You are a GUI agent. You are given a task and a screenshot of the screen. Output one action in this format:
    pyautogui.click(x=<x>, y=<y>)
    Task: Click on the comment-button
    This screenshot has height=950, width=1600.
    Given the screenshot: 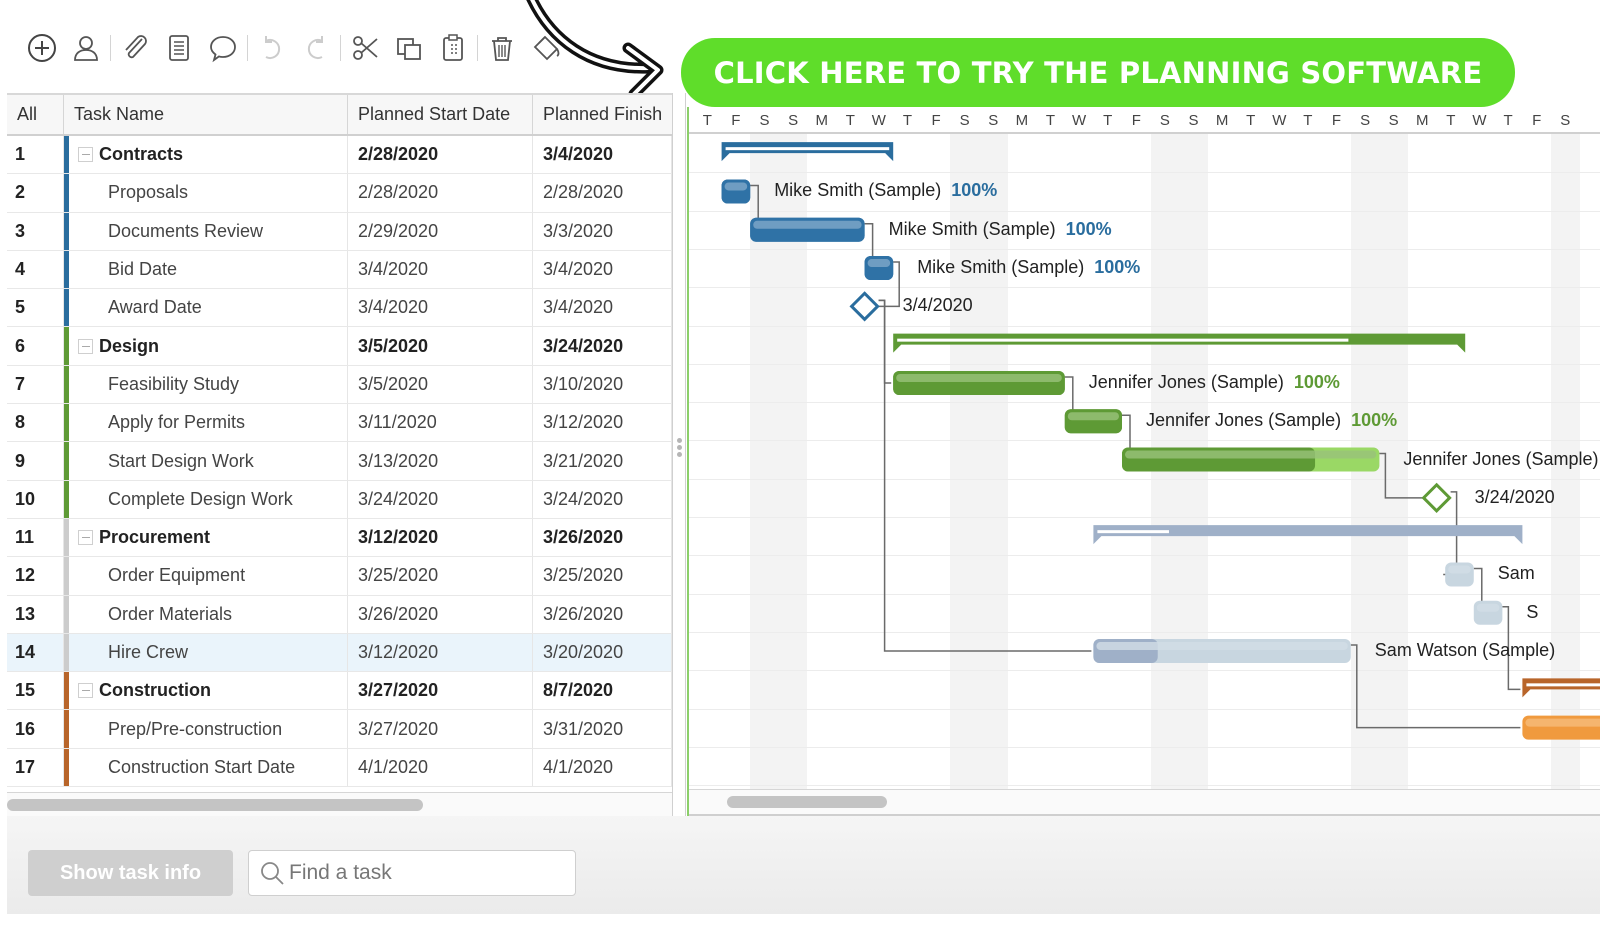 What is the action you would take?
    pyautogui.click(x=223, y=48)
    